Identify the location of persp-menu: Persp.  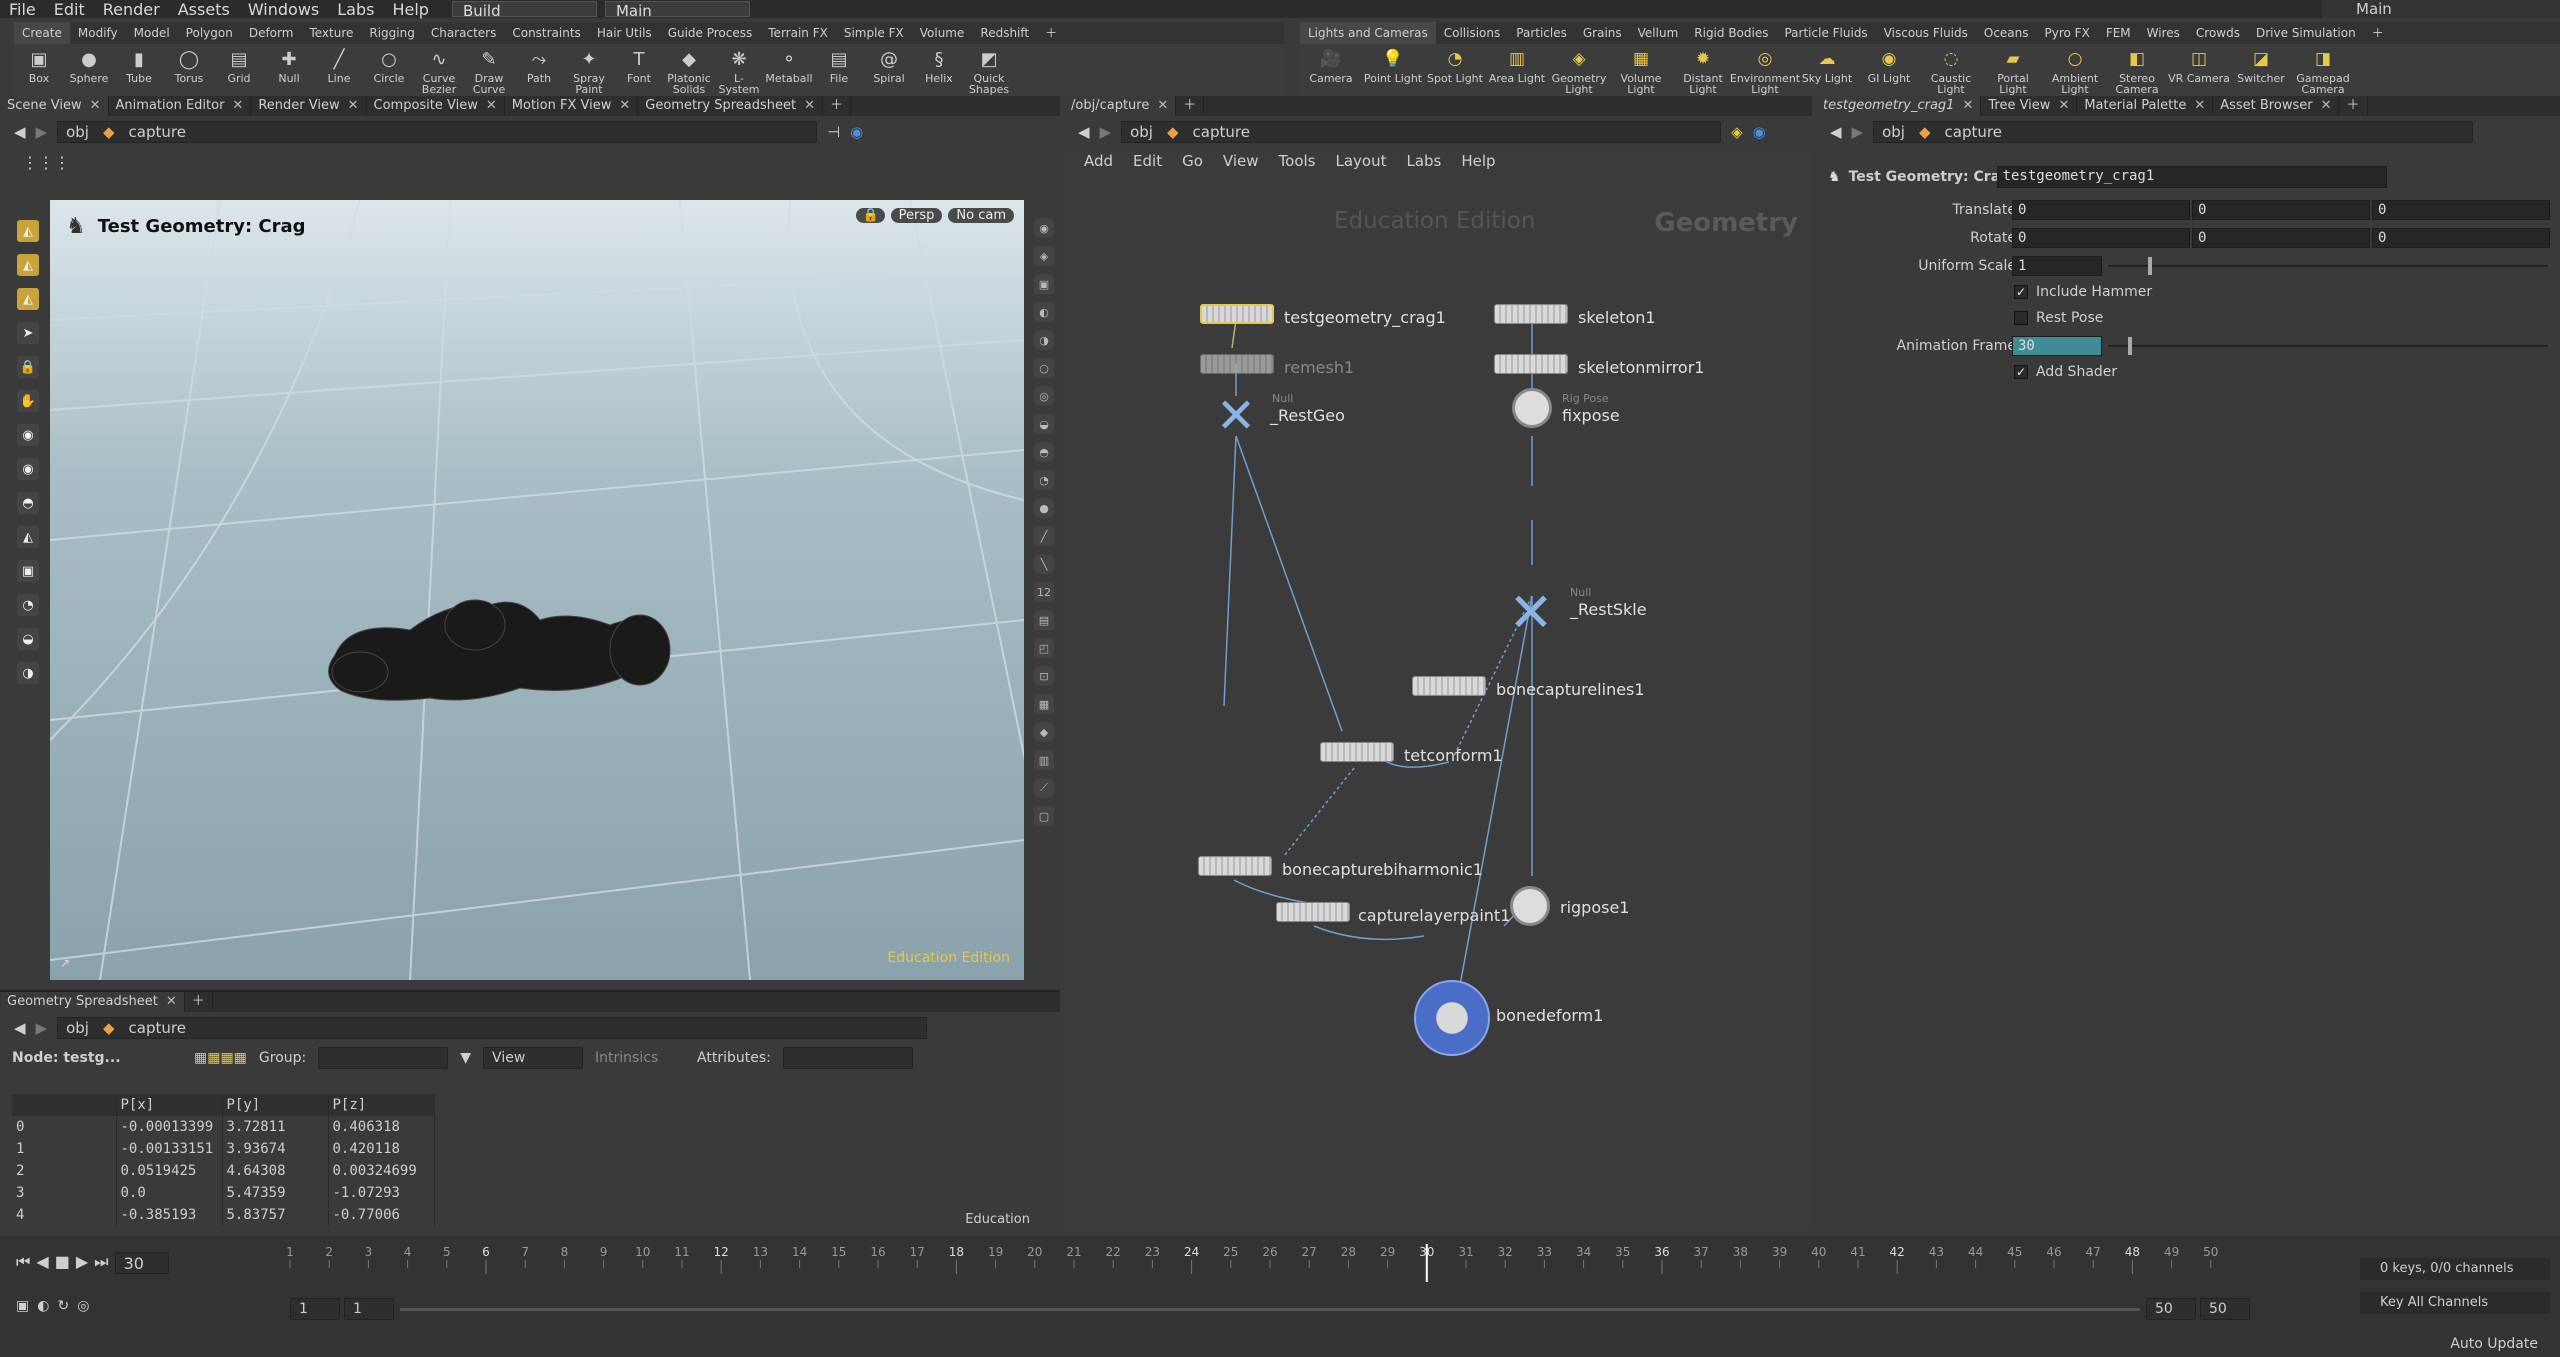
(916, 215).